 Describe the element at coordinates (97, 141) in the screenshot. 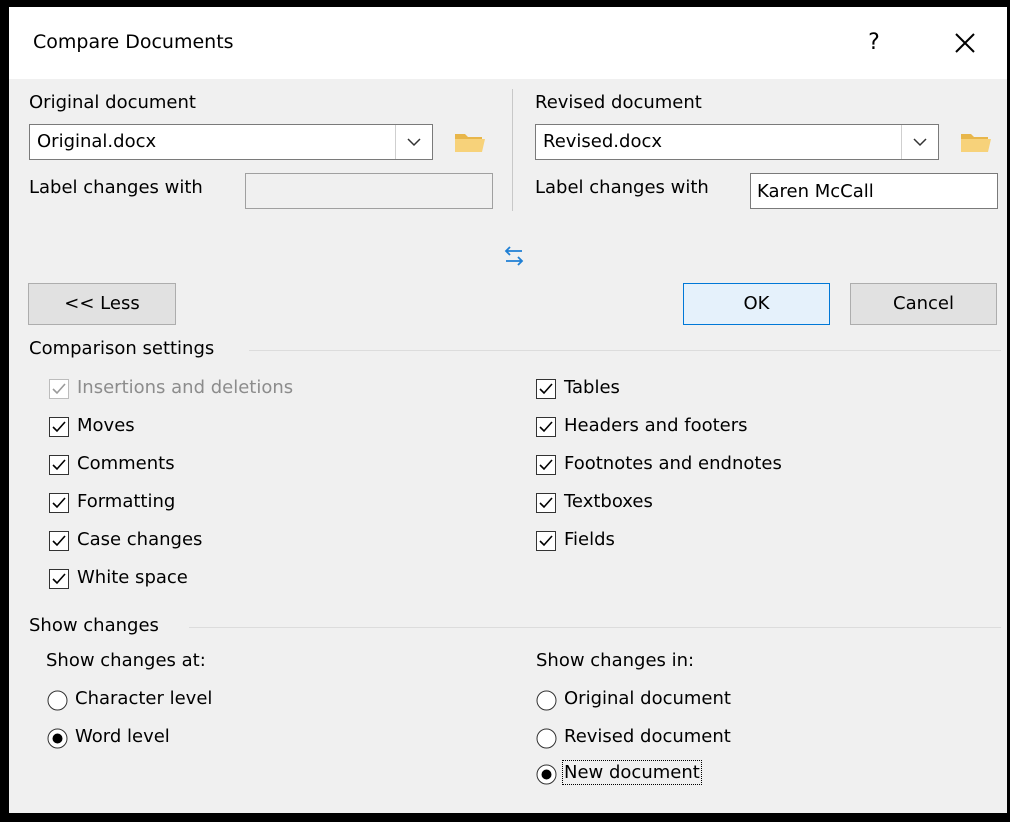

I see `original-document-value: Original.docx` at that location.